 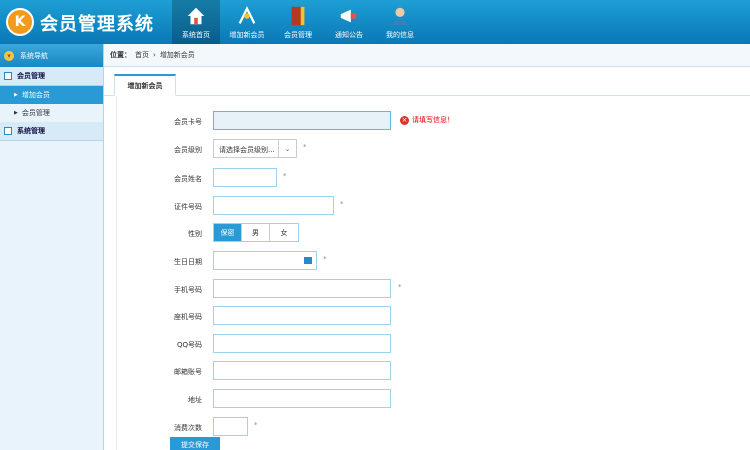 What do you see at coordinates (51, 131) in the screenshot?
I see `sidebar-group-system: 系统管理` at bounding box center [51, 131].